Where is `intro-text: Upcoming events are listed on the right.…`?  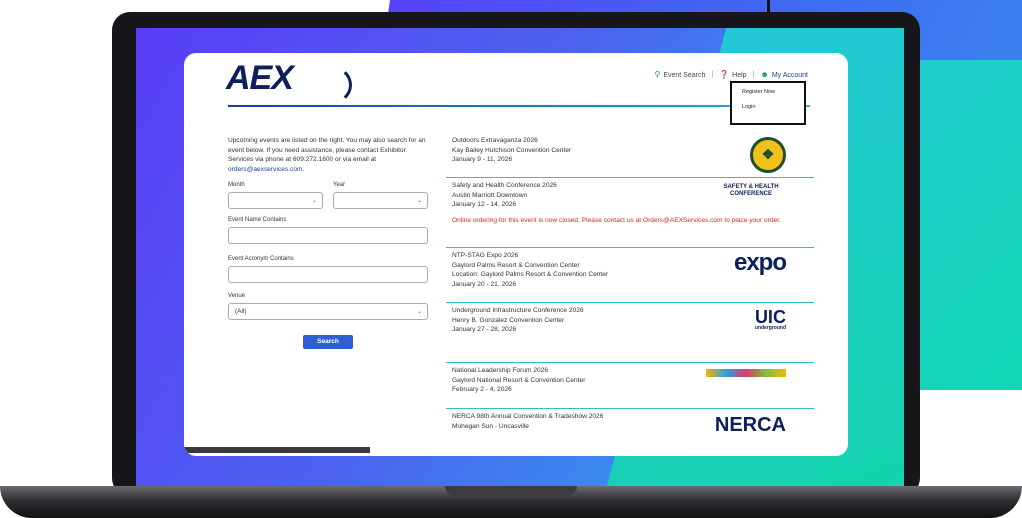
intro-text: Upcoming events are listed on the right.… is located at coordinates (328, 155).